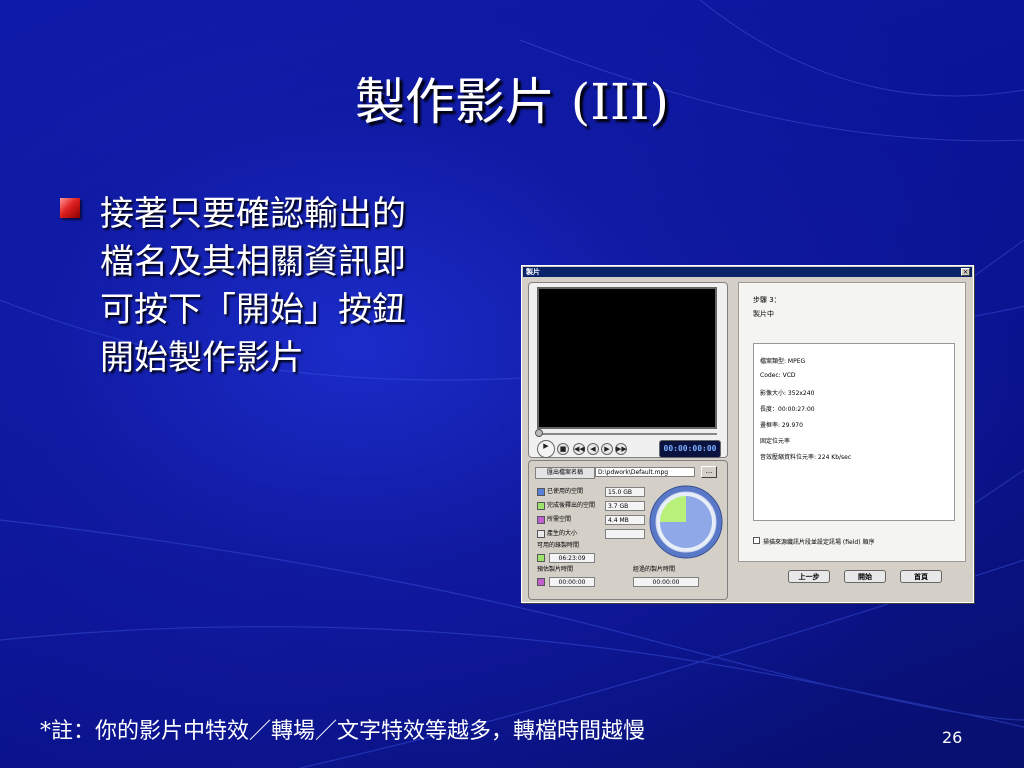  I want to click on rewind-icon: ◀◀, so click(579, 449).